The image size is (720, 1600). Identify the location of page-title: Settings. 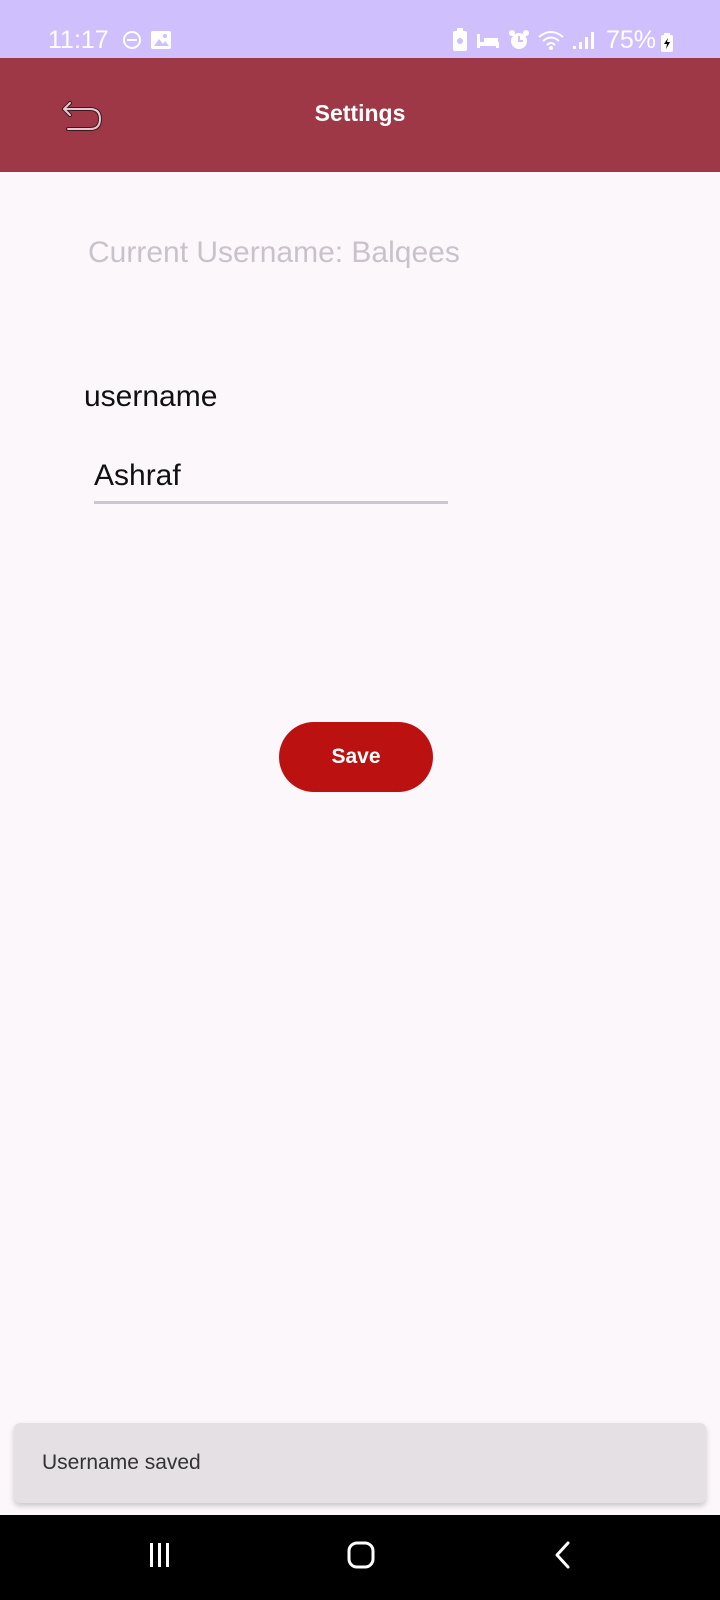
(360, 113).